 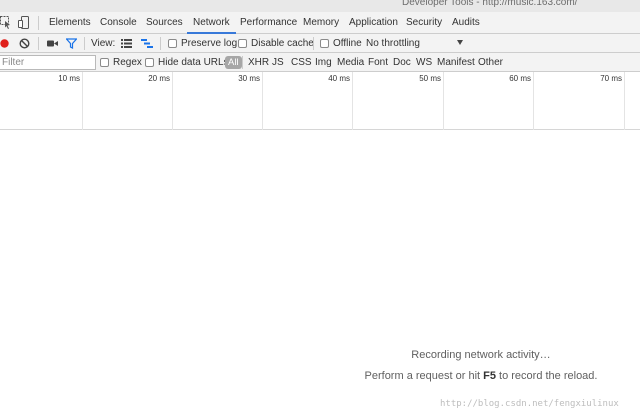 What do you see at coordinates (520, 78) in the screenshot?
I see `timeline-tick-label: 60 ms` at bounding box center [520, 78].